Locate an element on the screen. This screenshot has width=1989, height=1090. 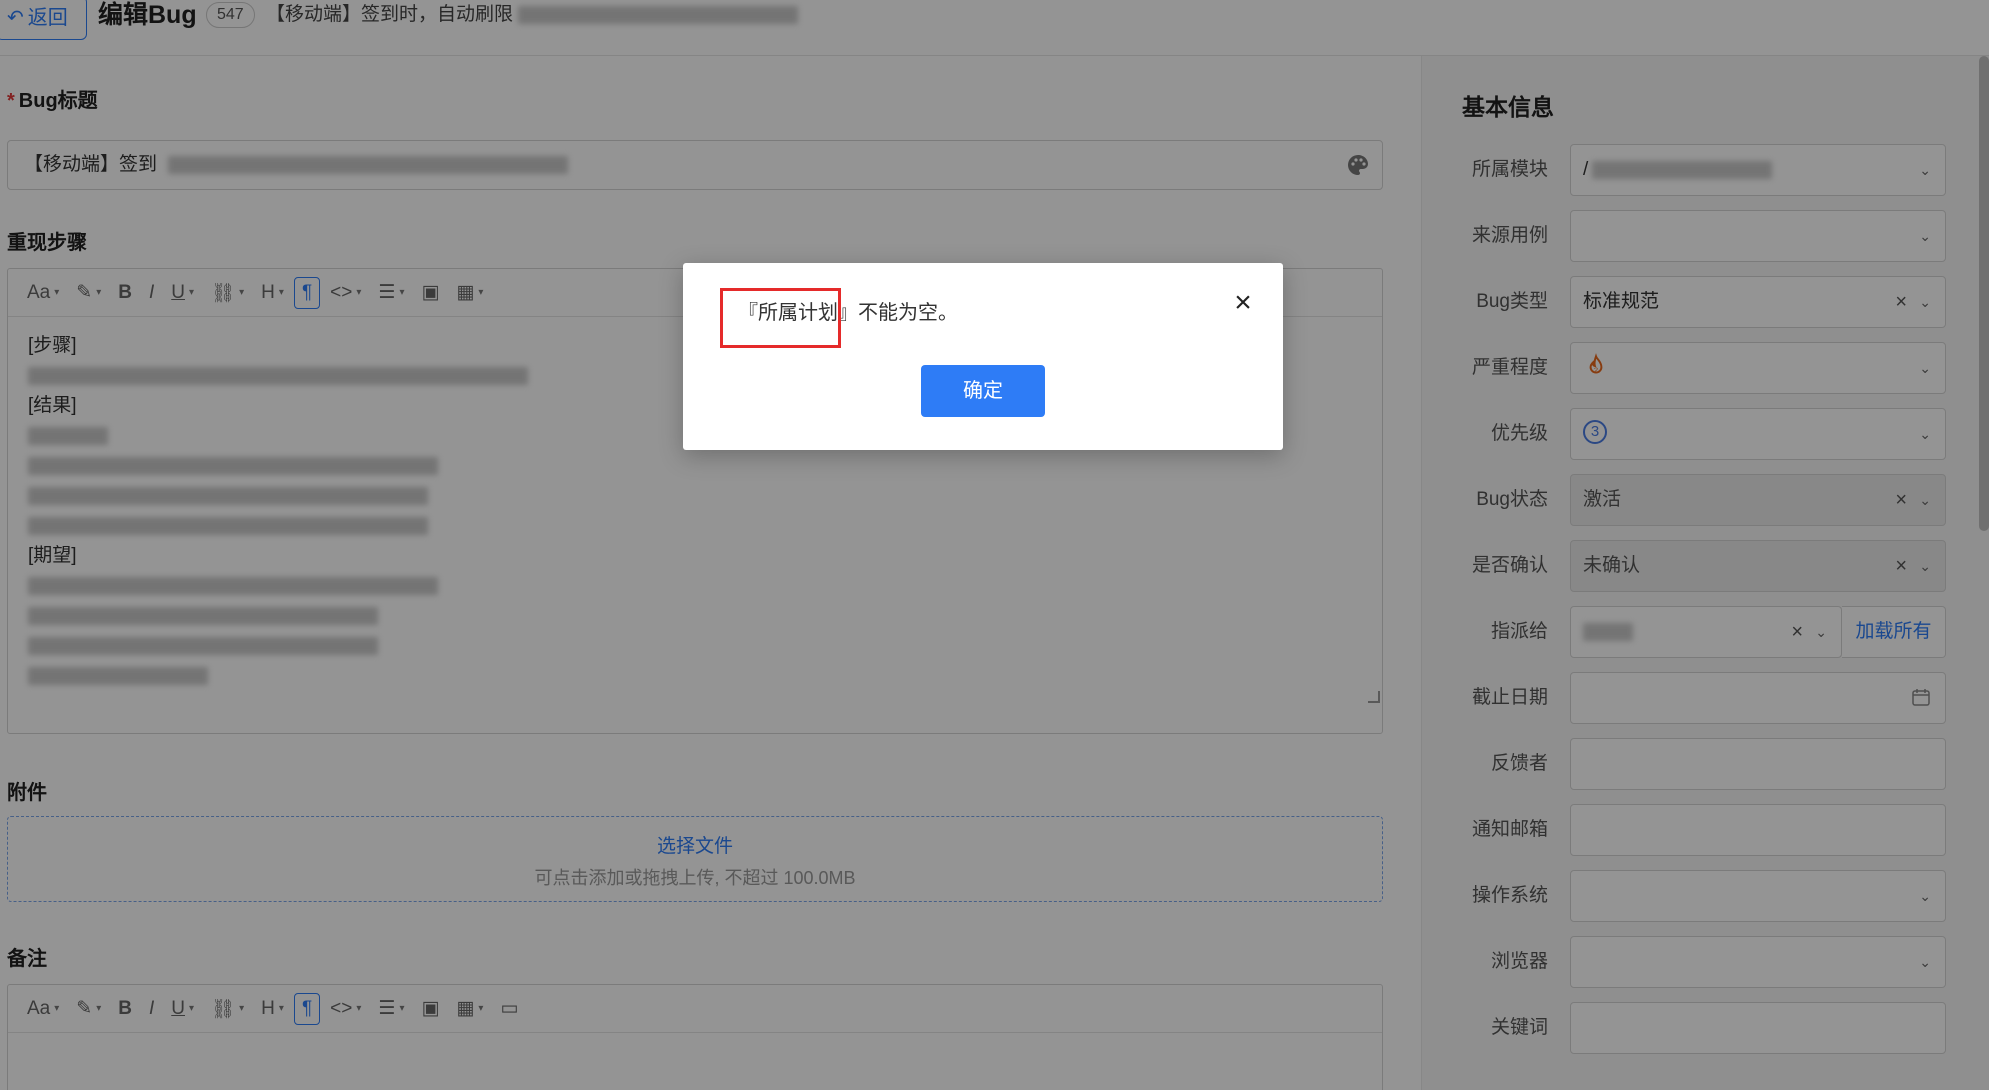
alert-message-rest: 不能为空。 is located at coordinates (908, 313).